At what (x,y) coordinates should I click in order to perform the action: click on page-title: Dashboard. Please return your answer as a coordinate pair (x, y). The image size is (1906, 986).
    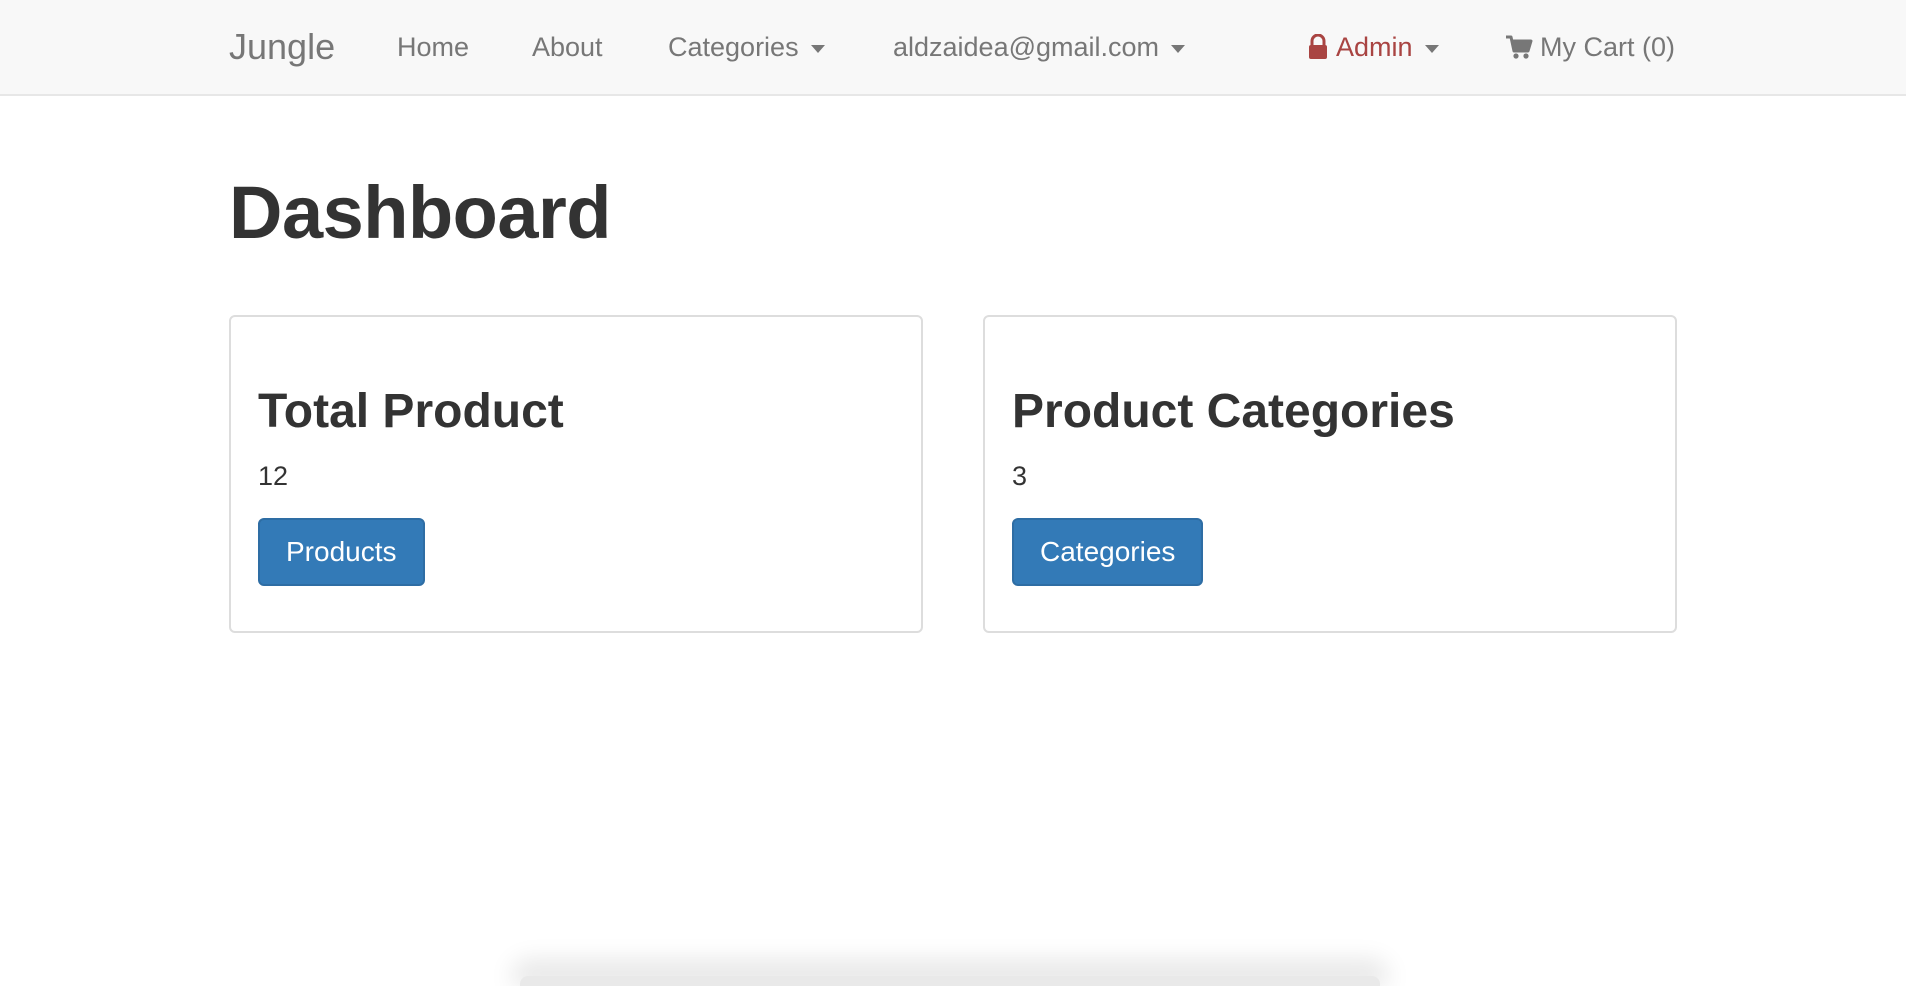
    Looking at the image, I should click on (420, 212).